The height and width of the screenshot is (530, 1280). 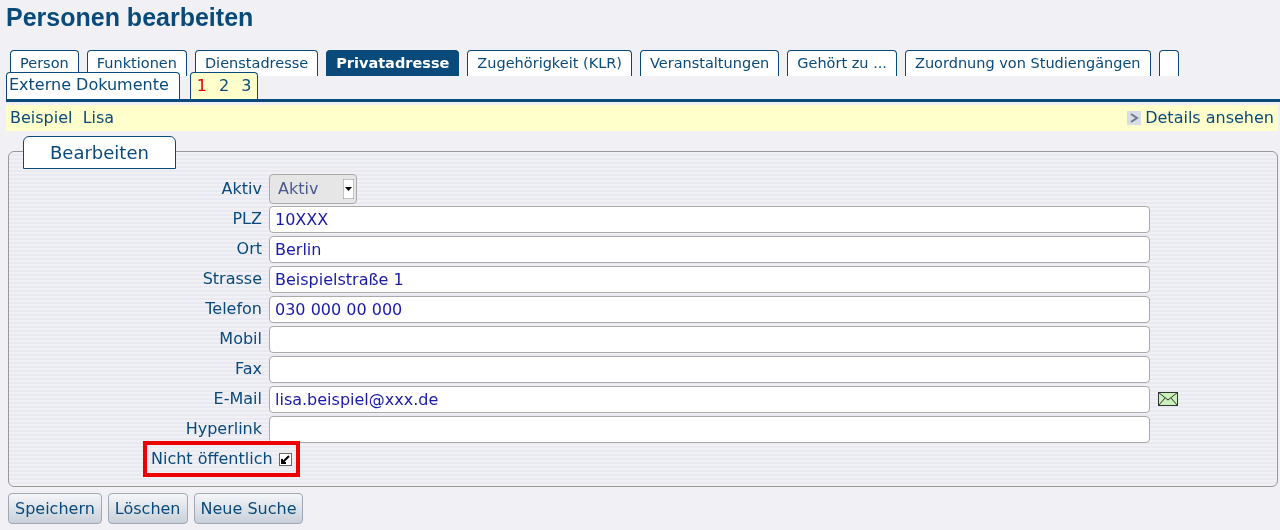 What do you see at coordinates (247, 219) in the screenshot?
I see `field-label: PLZ` at bounding box center [247, 219].